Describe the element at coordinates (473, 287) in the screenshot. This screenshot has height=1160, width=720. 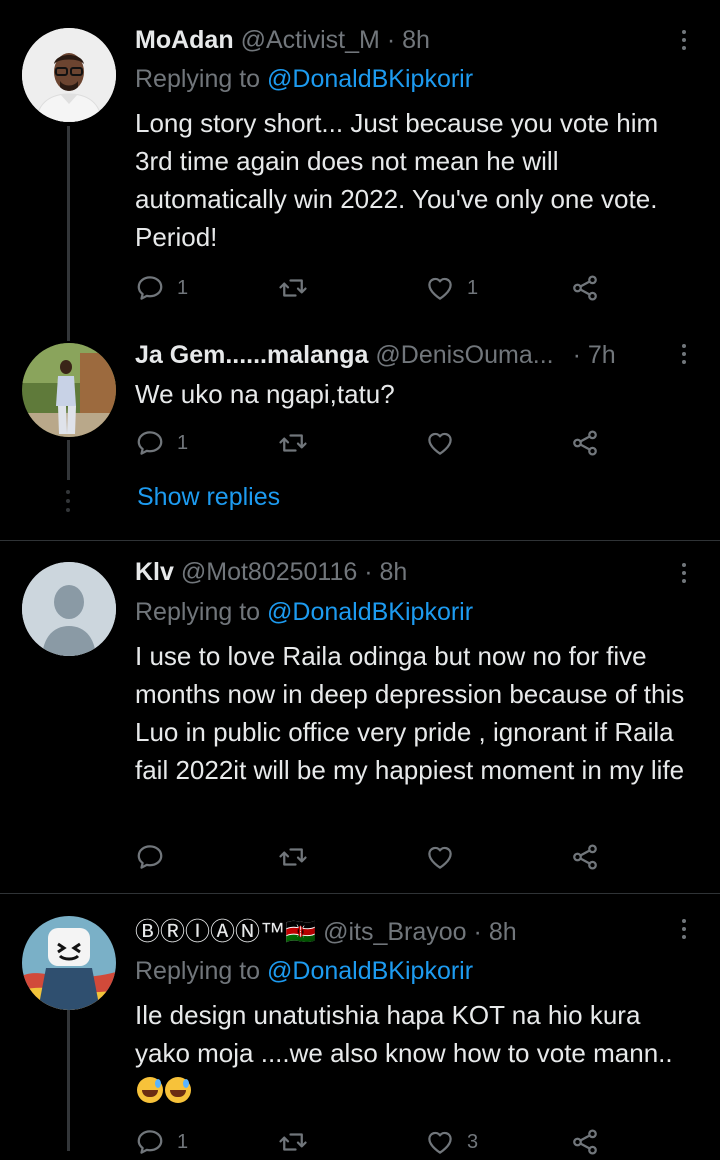
I see `like-count: 1` at that location.